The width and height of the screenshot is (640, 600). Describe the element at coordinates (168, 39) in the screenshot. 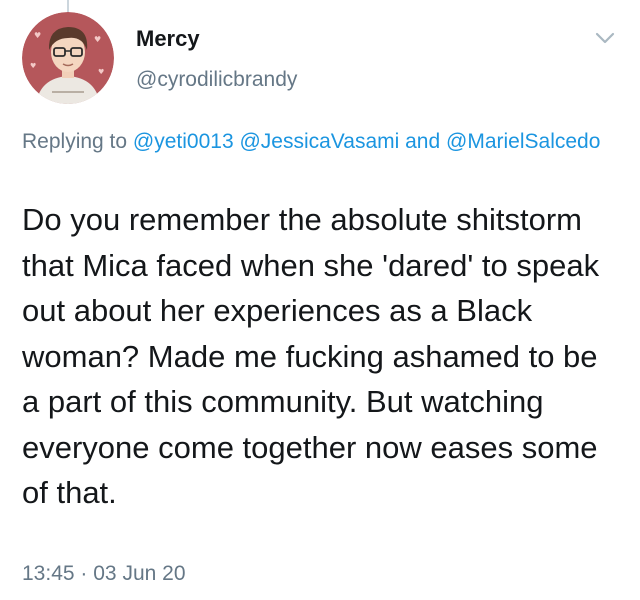

I see `author-display-name: Mercy` at that location.